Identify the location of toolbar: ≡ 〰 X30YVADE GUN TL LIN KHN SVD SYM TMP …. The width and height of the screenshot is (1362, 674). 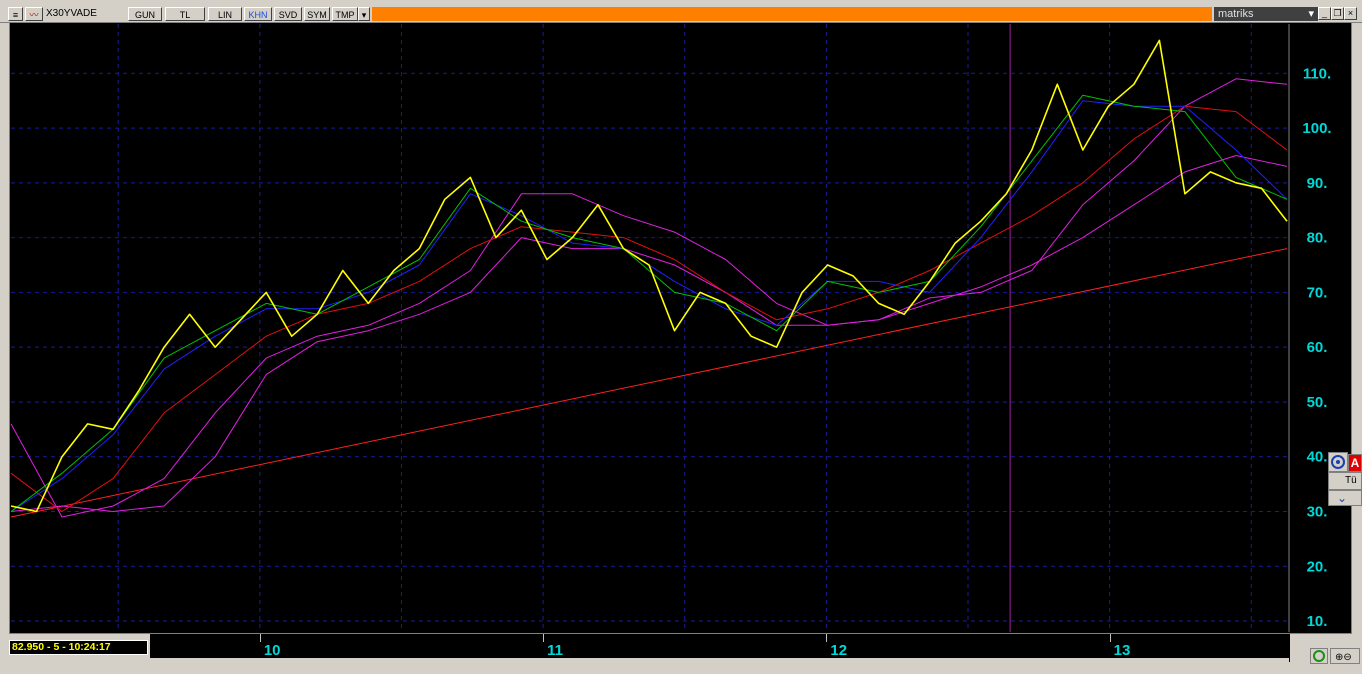
(681, 11).